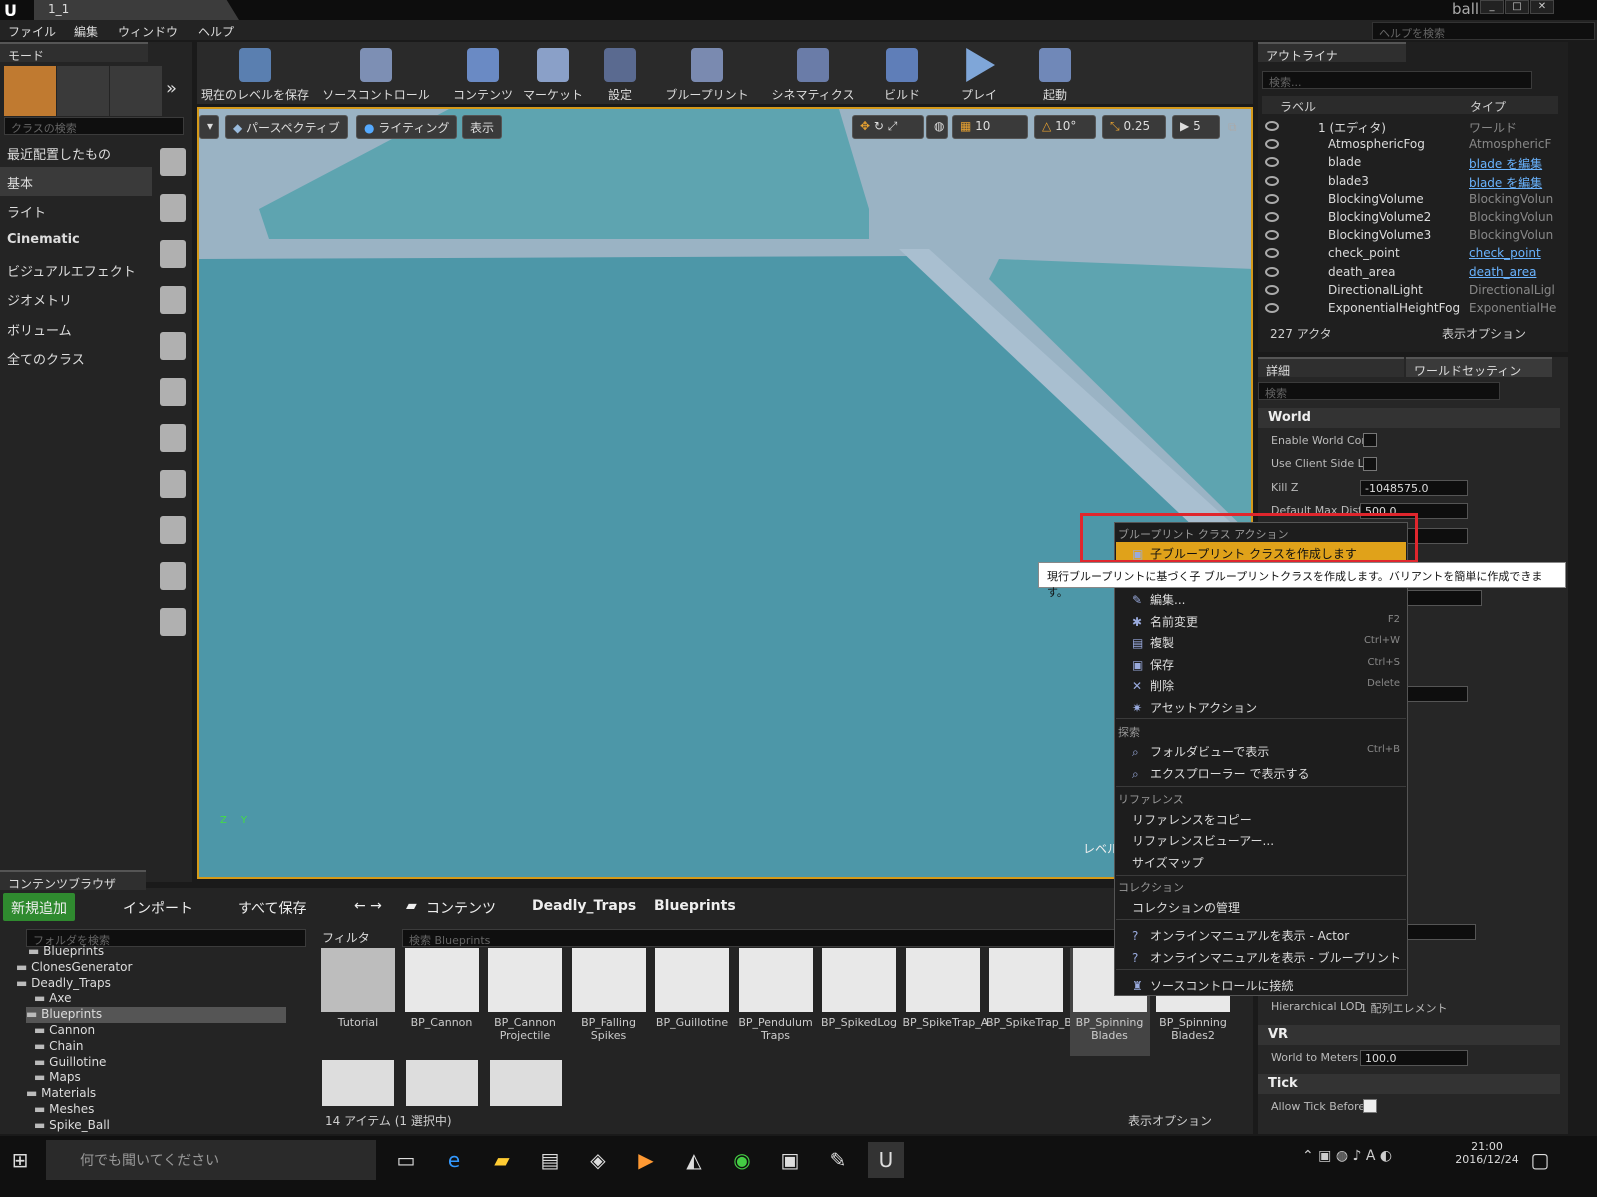 The image size is (1597, 1197). I want to click on app-icon: ▣, so click(790, 1160).